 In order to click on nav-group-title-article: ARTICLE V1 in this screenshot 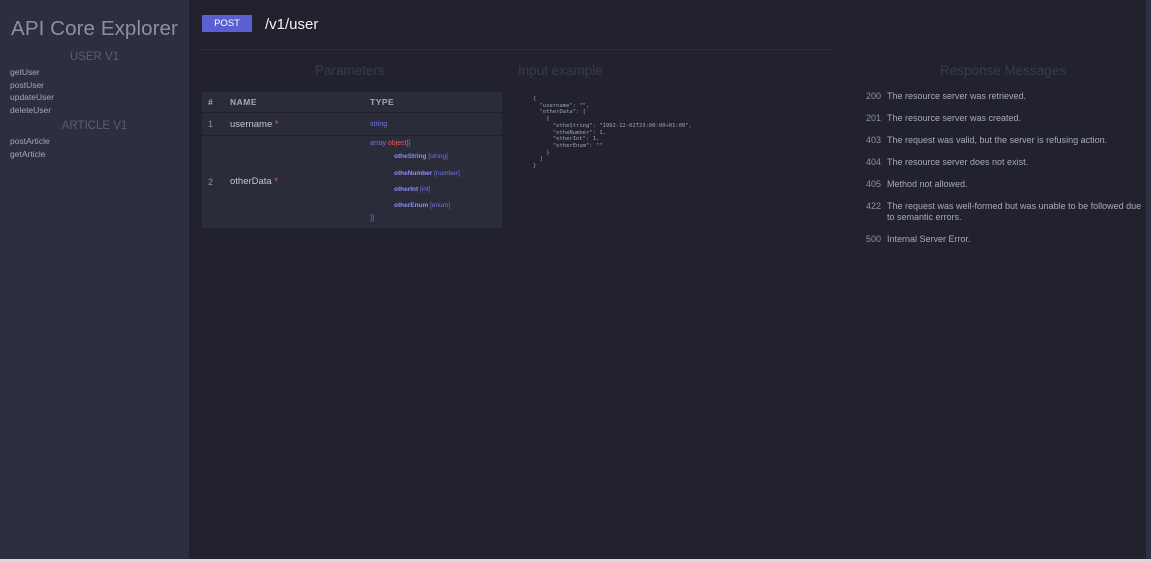, I will do `click(94, 125)`.